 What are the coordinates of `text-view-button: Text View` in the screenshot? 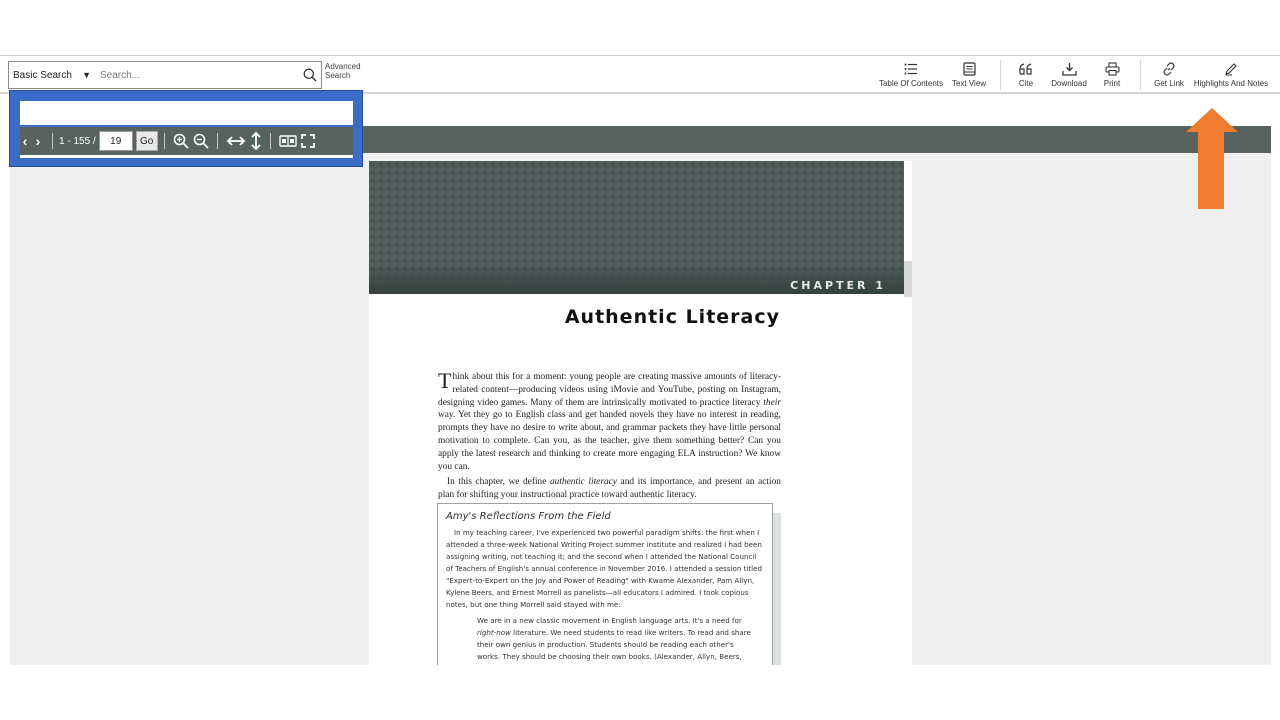 It's located at (969, 77).